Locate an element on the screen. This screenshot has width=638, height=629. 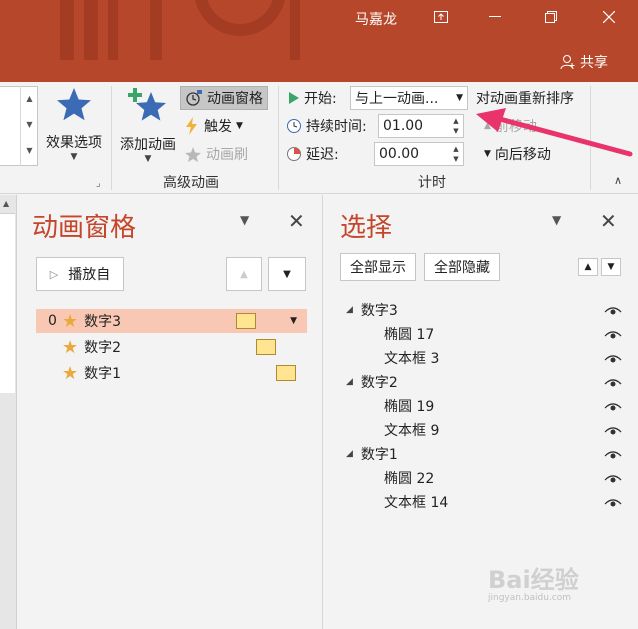
share-button: 共享 is located at coordinates (584, 62).